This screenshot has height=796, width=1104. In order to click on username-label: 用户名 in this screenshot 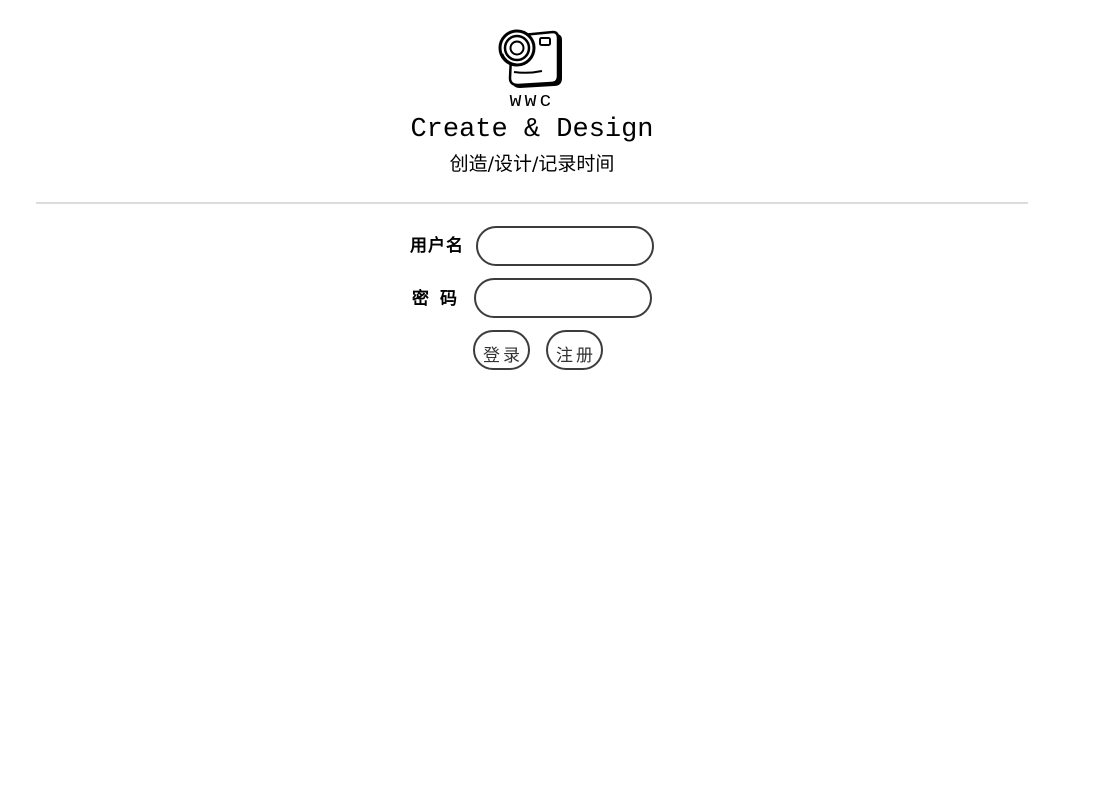, I will do `click(437, 246)`.